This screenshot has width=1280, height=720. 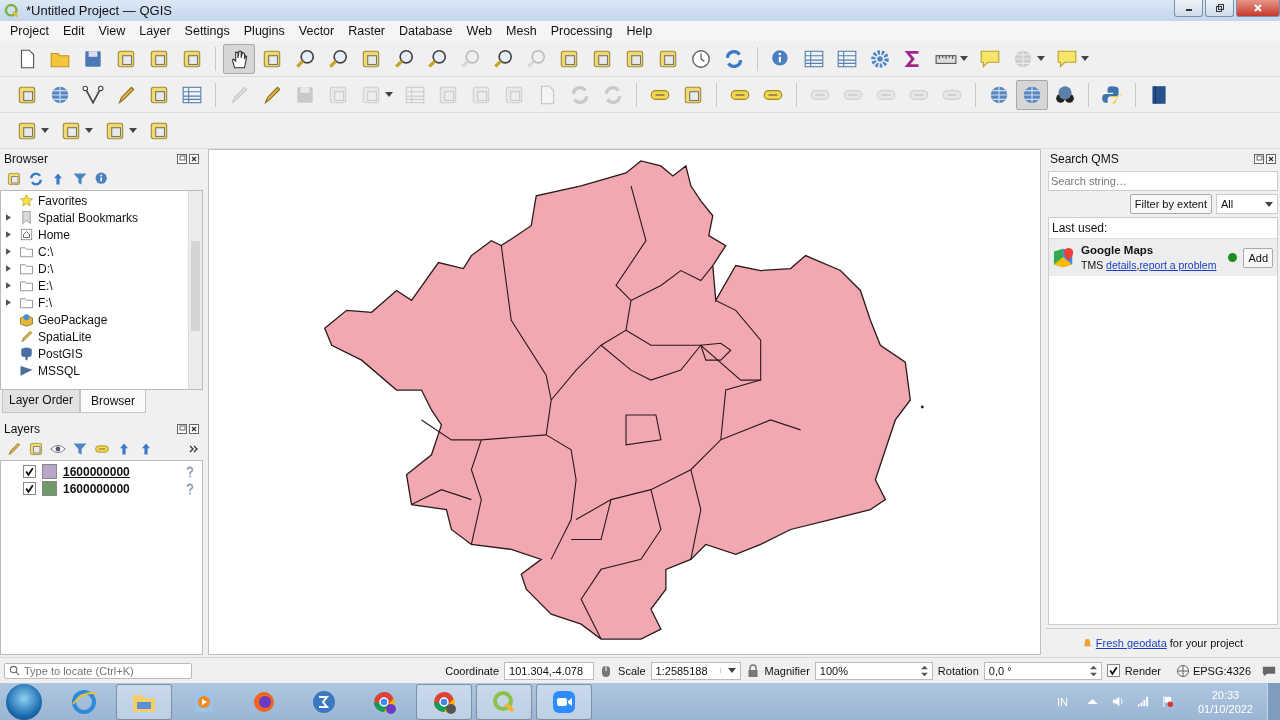 What do you see at coordinates (14, 179) in the screenshot?
I see `square-icon` at bounding box center [14, 179].